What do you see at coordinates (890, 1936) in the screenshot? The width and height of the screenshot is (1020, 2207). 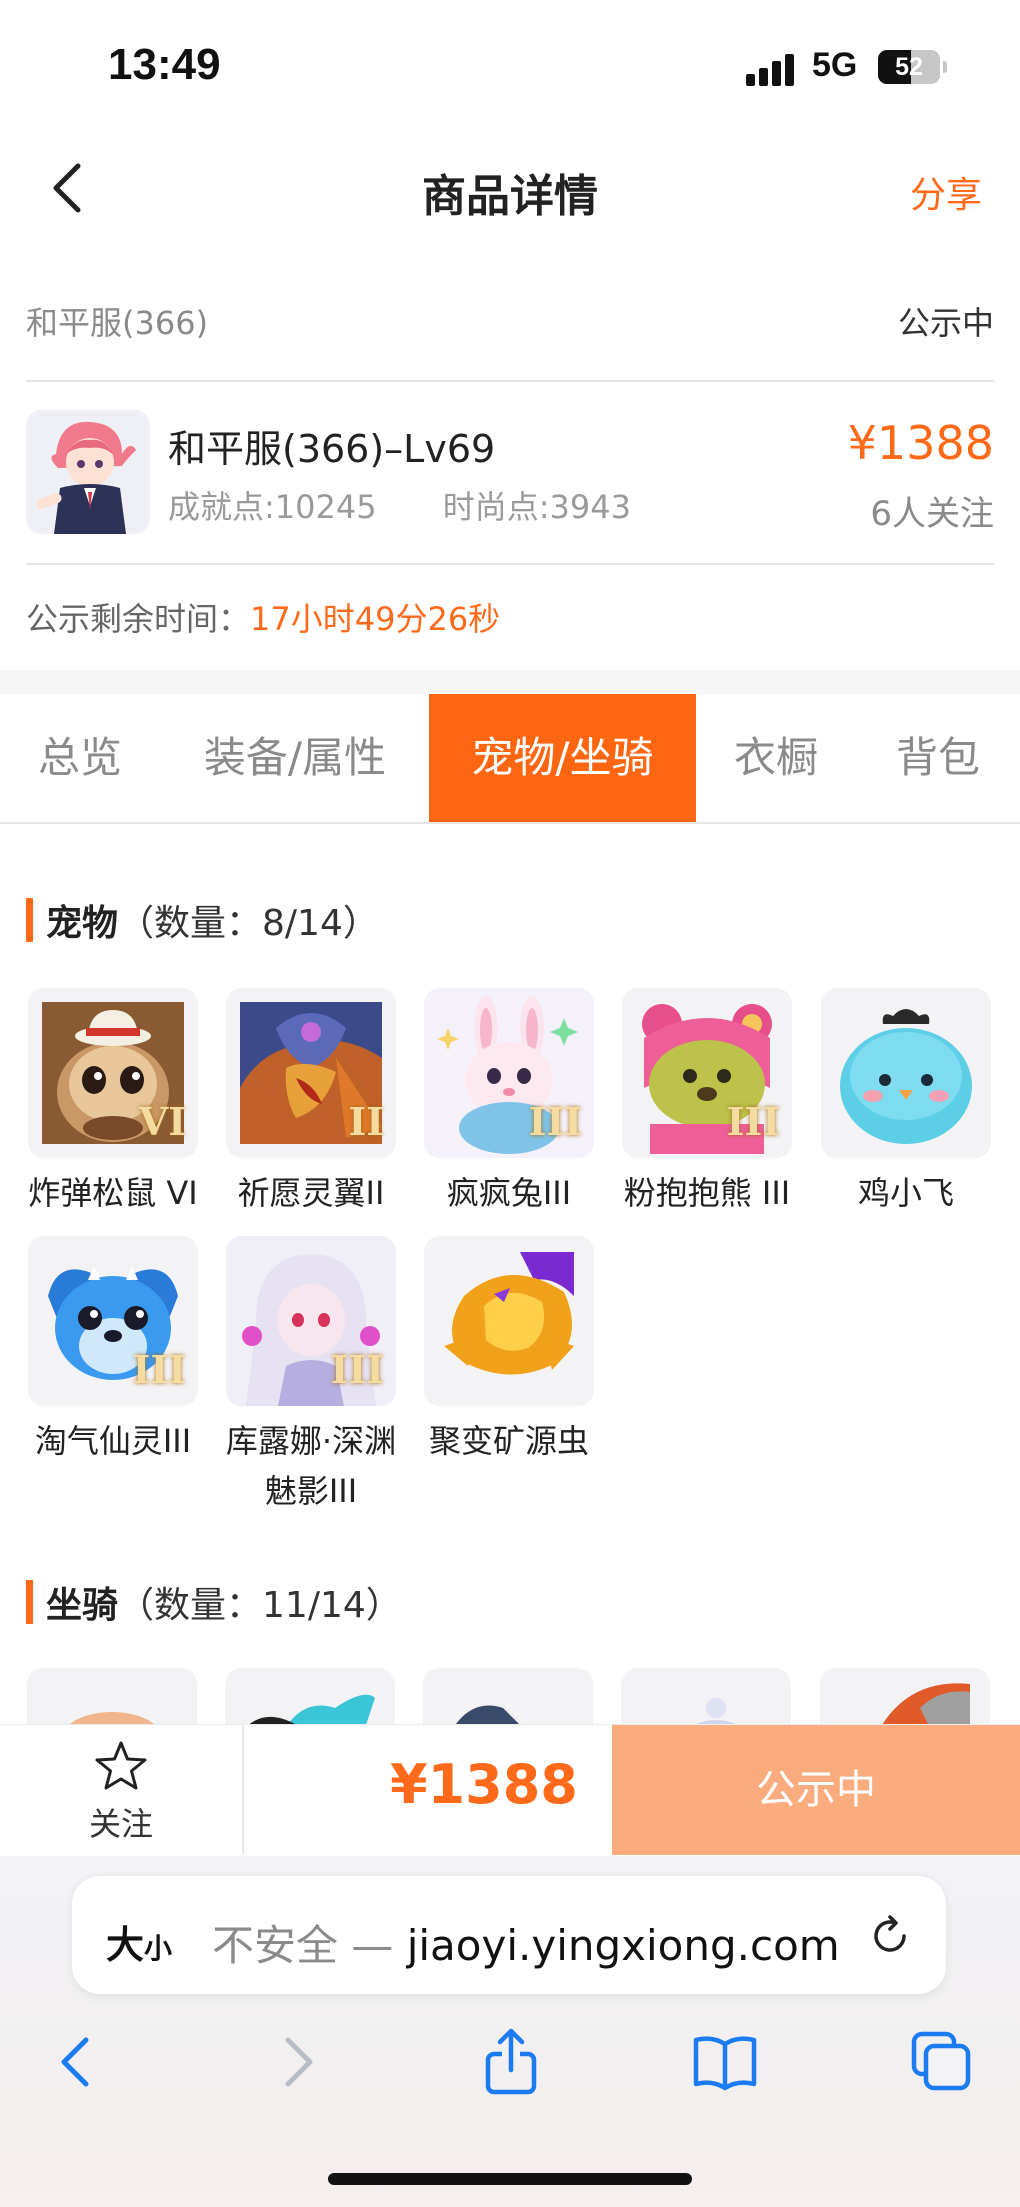 I see `reload-icon` at bounding box center [890, 1936].